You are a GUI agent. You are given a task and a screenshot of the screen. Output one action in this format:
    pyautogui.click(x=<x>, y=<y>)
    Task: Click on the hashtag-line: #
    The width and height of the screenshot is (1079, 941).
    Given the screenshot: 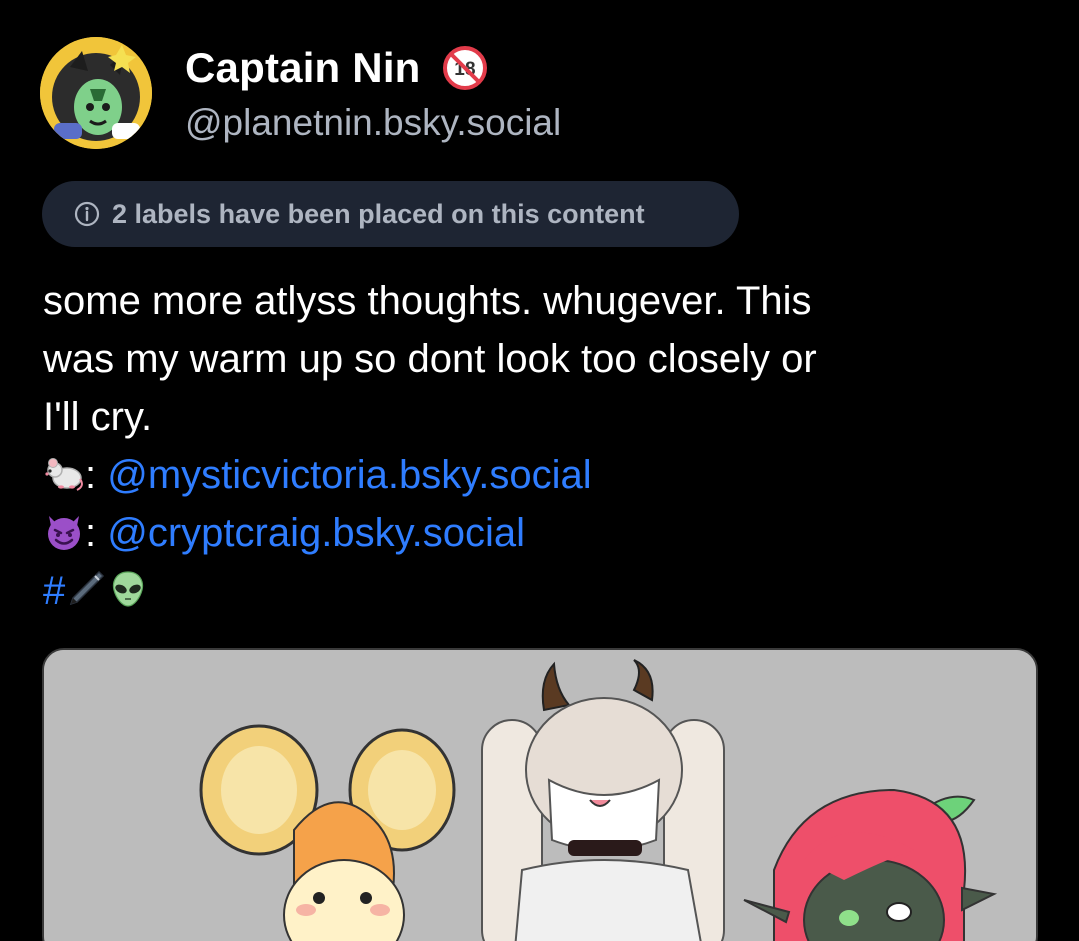 What is the action you would take?
    pyautogui.click(x=543, y=591)
    